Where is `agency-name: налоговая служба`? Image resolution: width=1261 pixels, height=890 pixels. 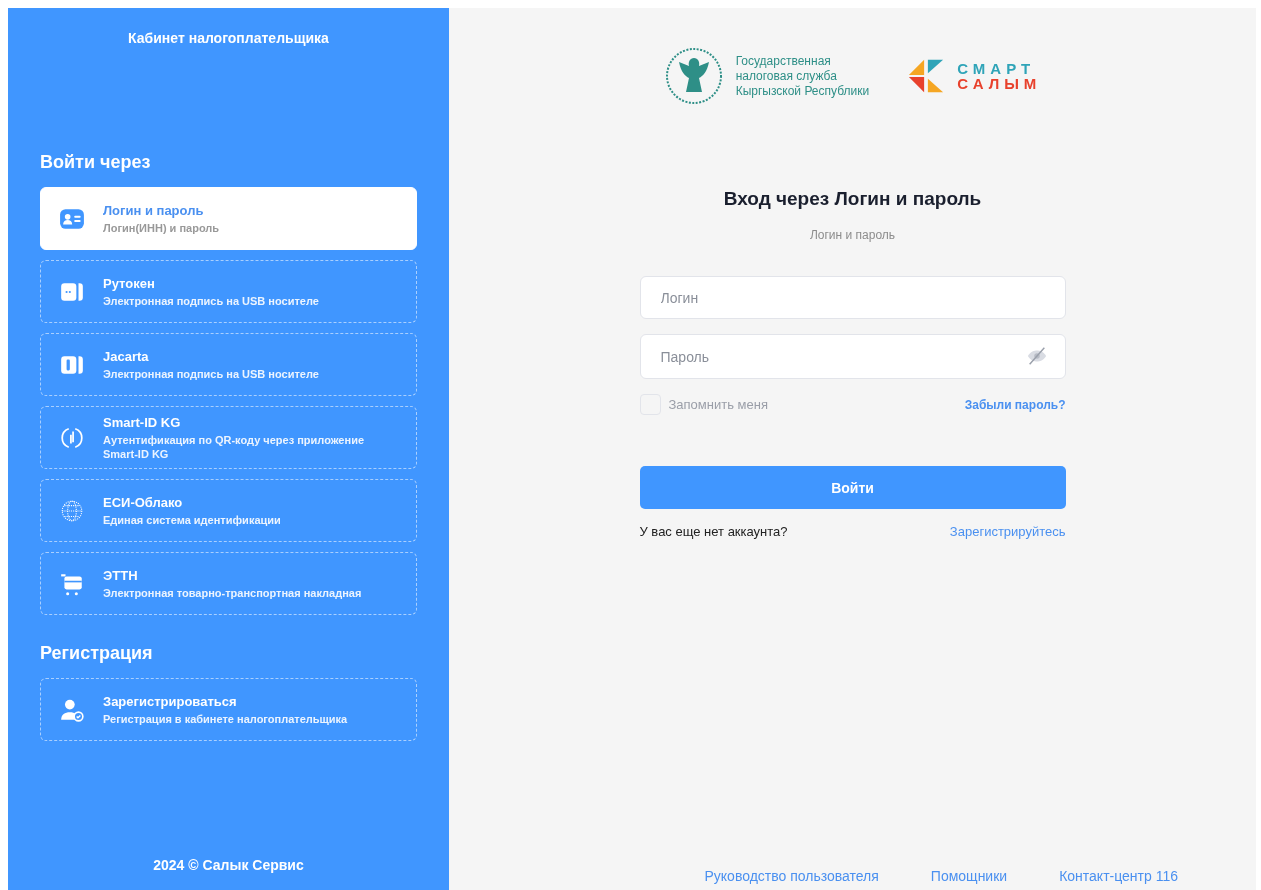 agency-name: налоговая служба is located at coordinates (786, 76).